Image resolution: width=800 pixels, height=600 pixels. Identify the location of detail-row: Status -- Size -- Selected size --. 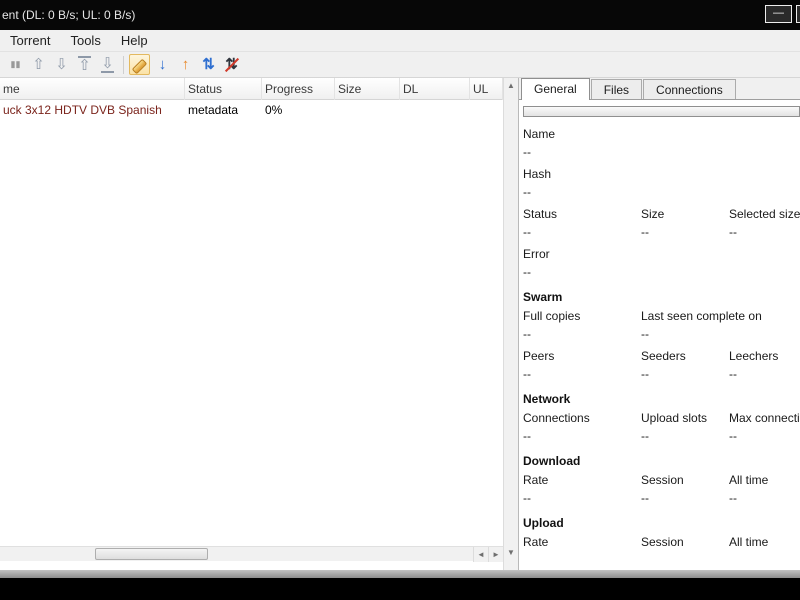
(661, 223).